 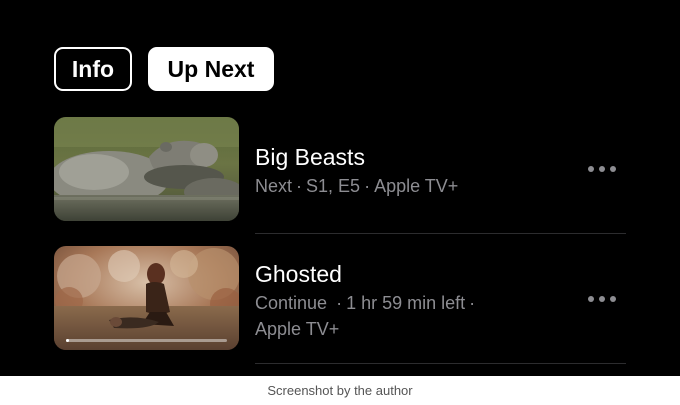 I want to click on item-episode: S1, E5, so click(x=333, y=186).